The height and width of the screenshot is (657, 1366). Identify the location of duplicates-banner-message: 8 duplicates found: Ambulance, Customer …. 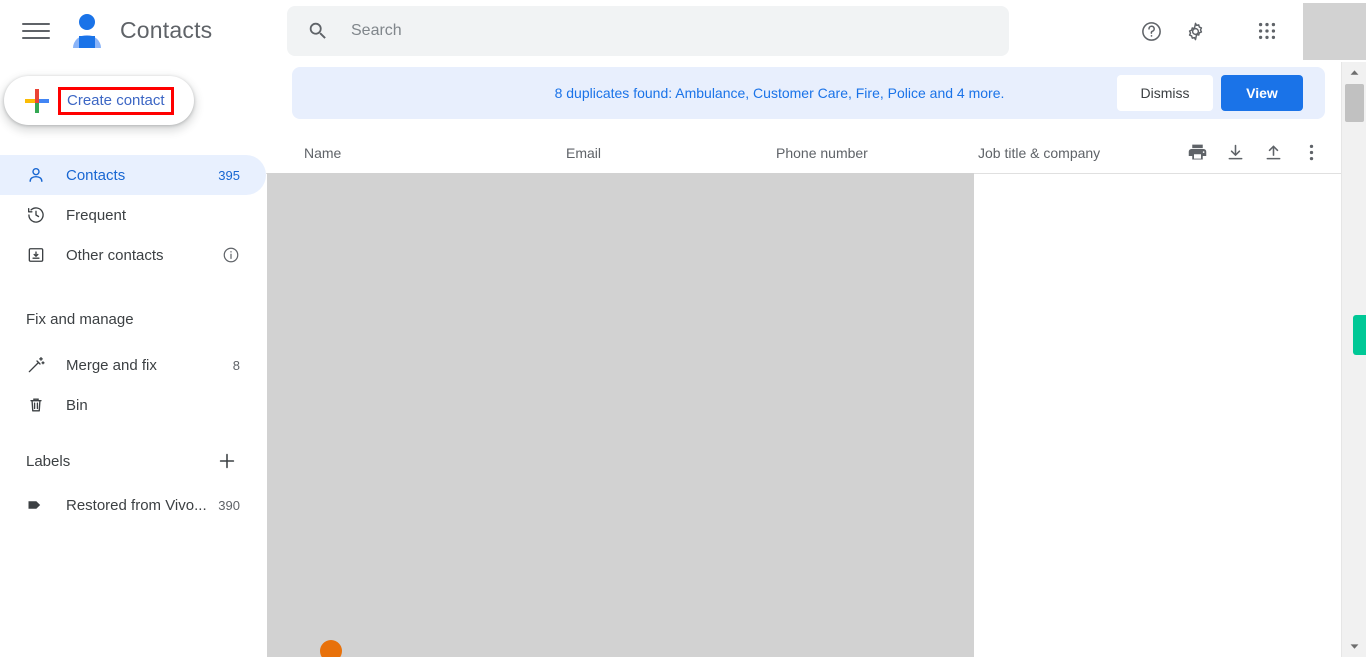
(779, 93).